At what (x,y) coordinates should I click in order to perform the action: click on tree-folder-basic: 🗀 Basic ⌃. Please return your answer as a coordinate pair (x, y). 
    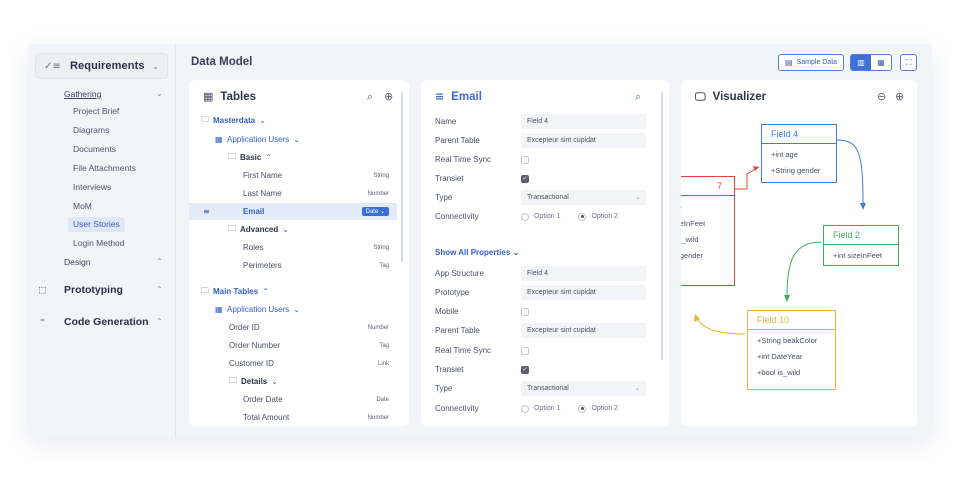
    Looking at the image, I should click on (293, 157).